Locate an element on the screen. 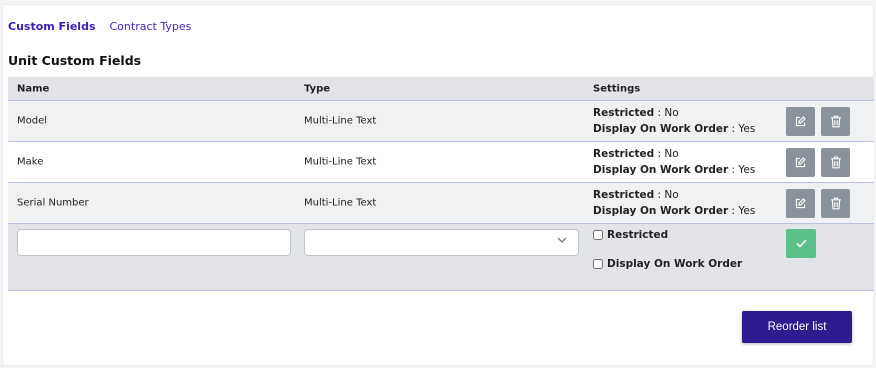 Image resolution: width=876 pixels, height=368 pixels. restricted-checkbox-row: Restricted is located at coordinates (630, 235).